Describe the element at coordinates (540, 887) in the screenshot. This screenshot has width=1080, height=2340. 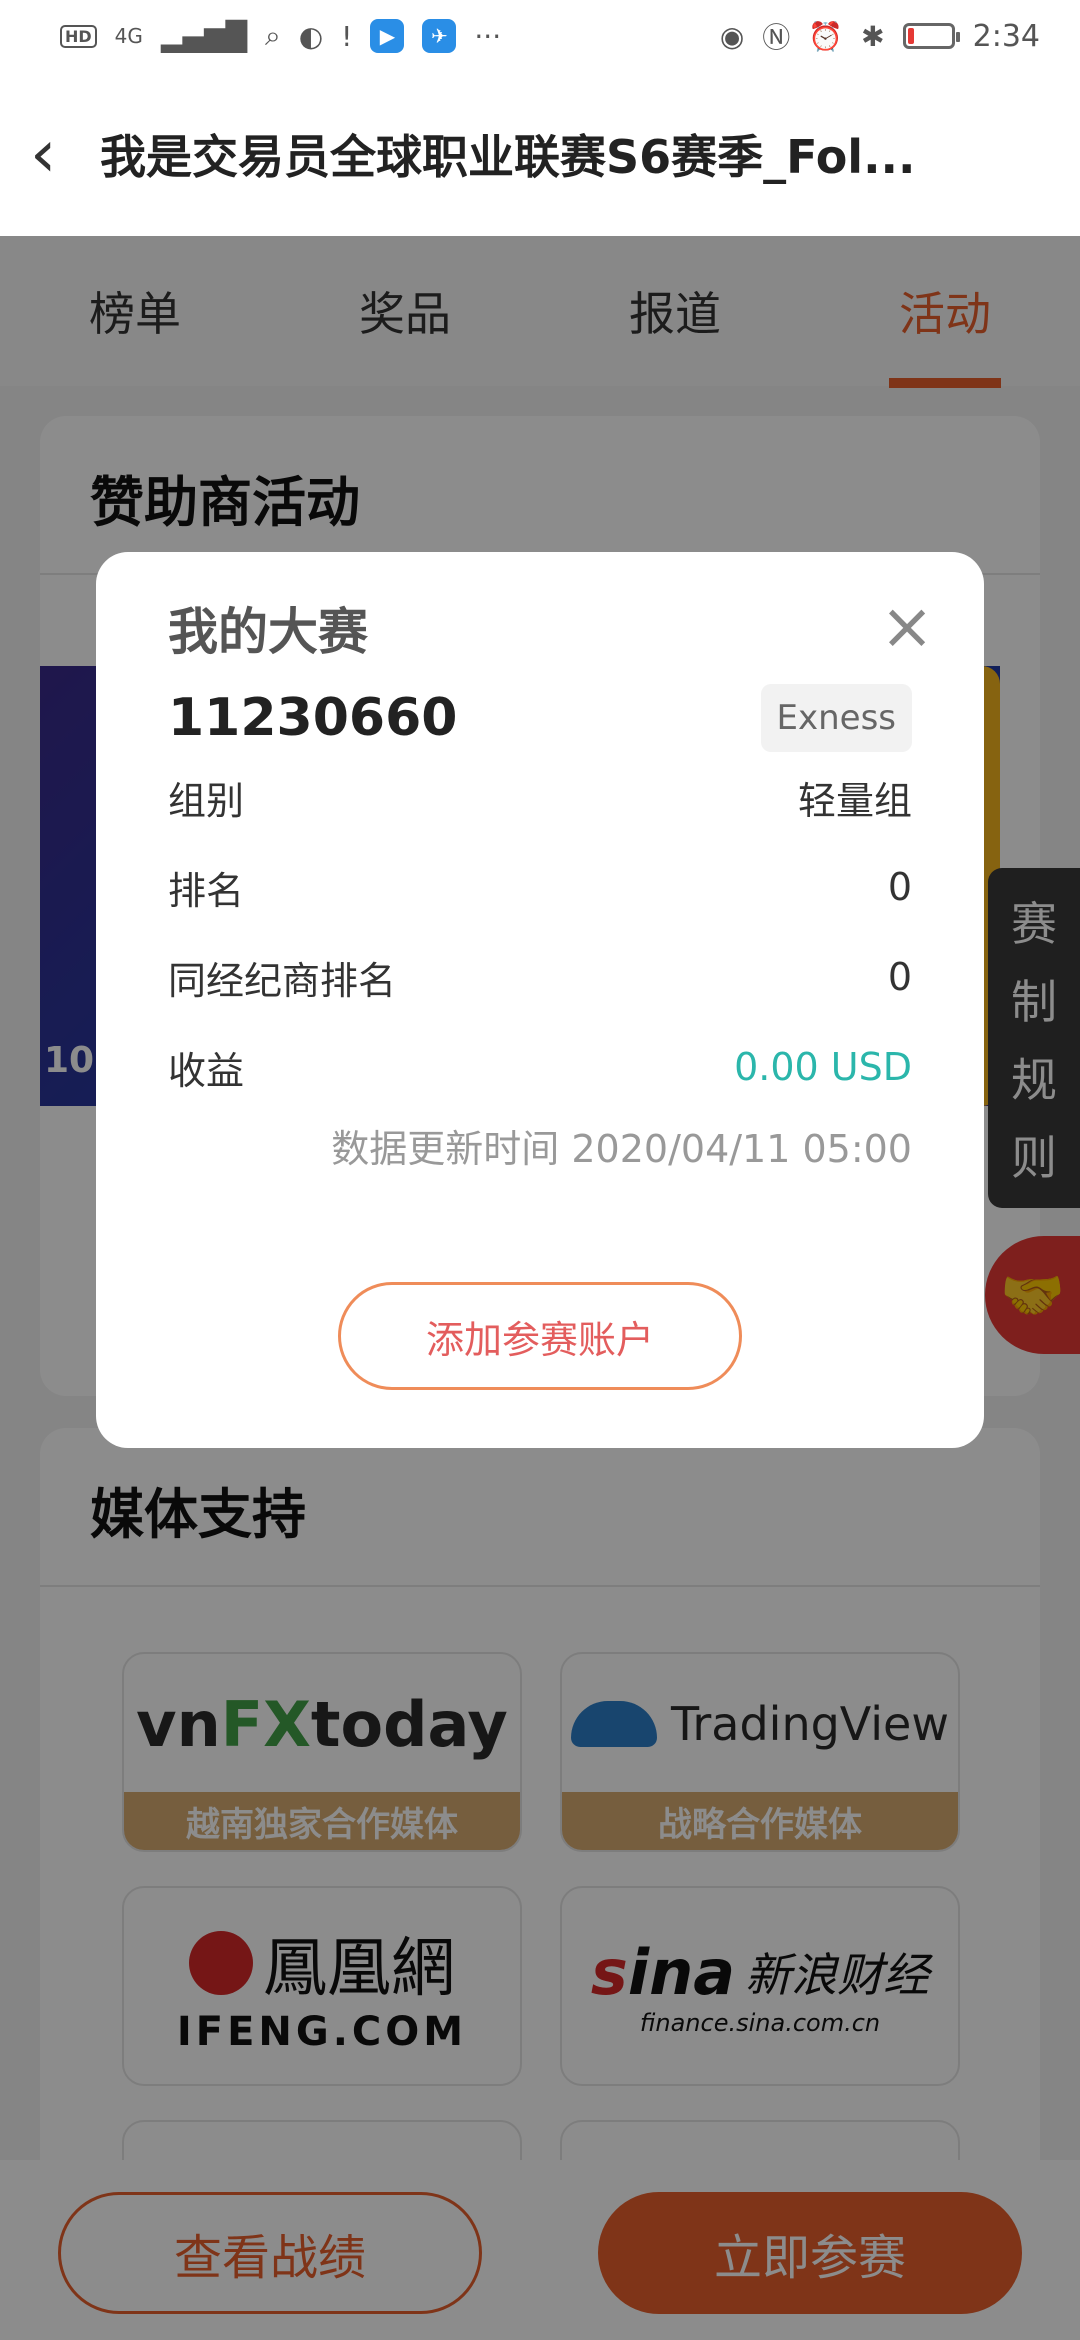
I see `info-row-rank: 排名 0` at that location.